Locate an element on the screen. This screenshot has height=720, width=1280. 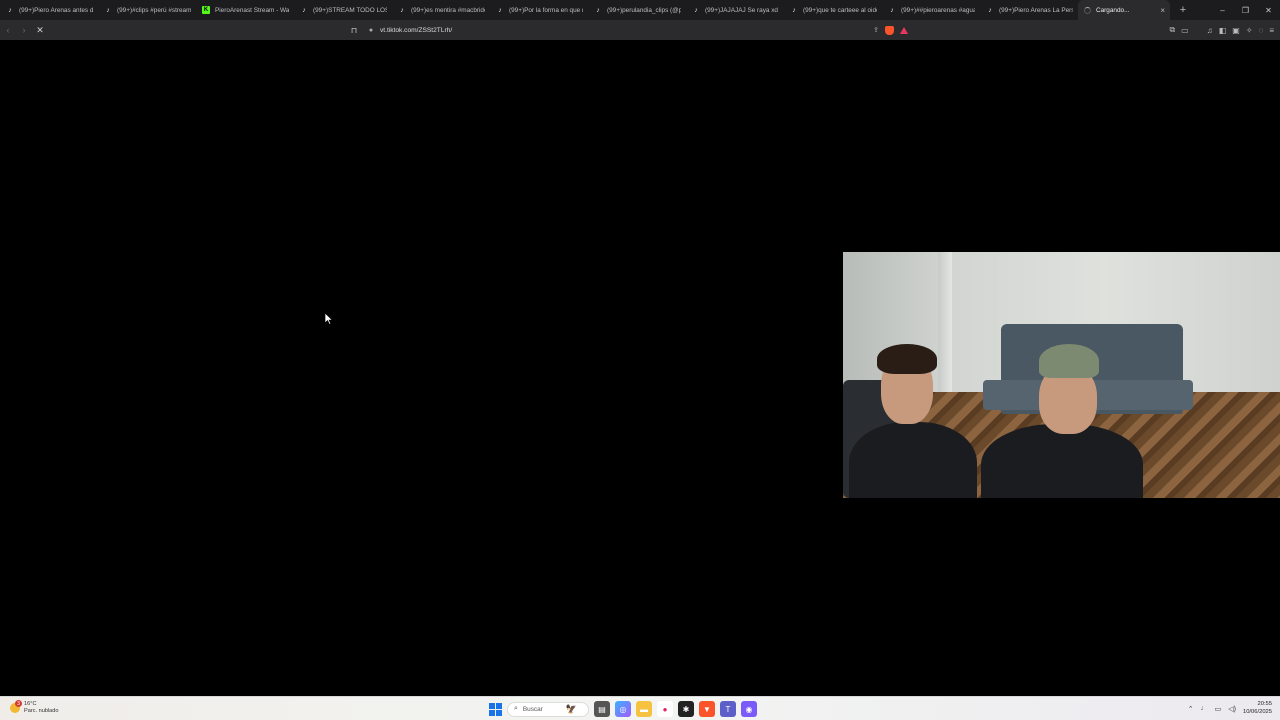
wallet-icon: ▣ is located at coordinates (1236, 30).